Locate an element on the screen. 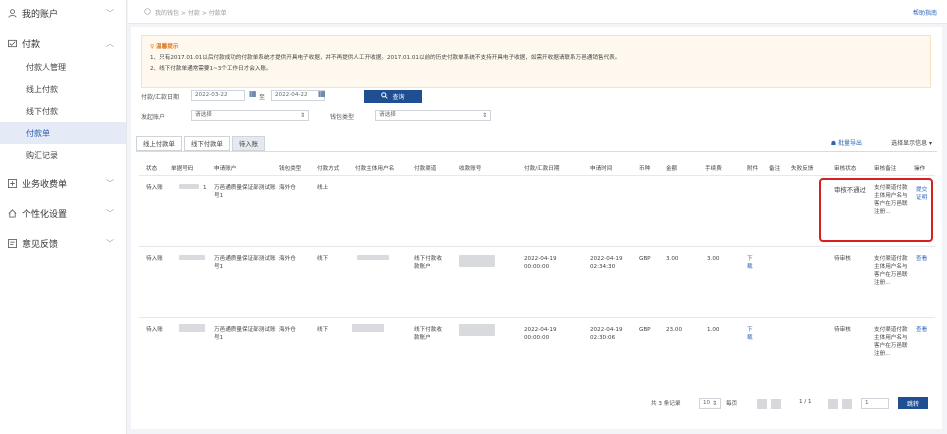 The image size is (947, 434). query-button: 查询 is located at coordinates (393, 96).